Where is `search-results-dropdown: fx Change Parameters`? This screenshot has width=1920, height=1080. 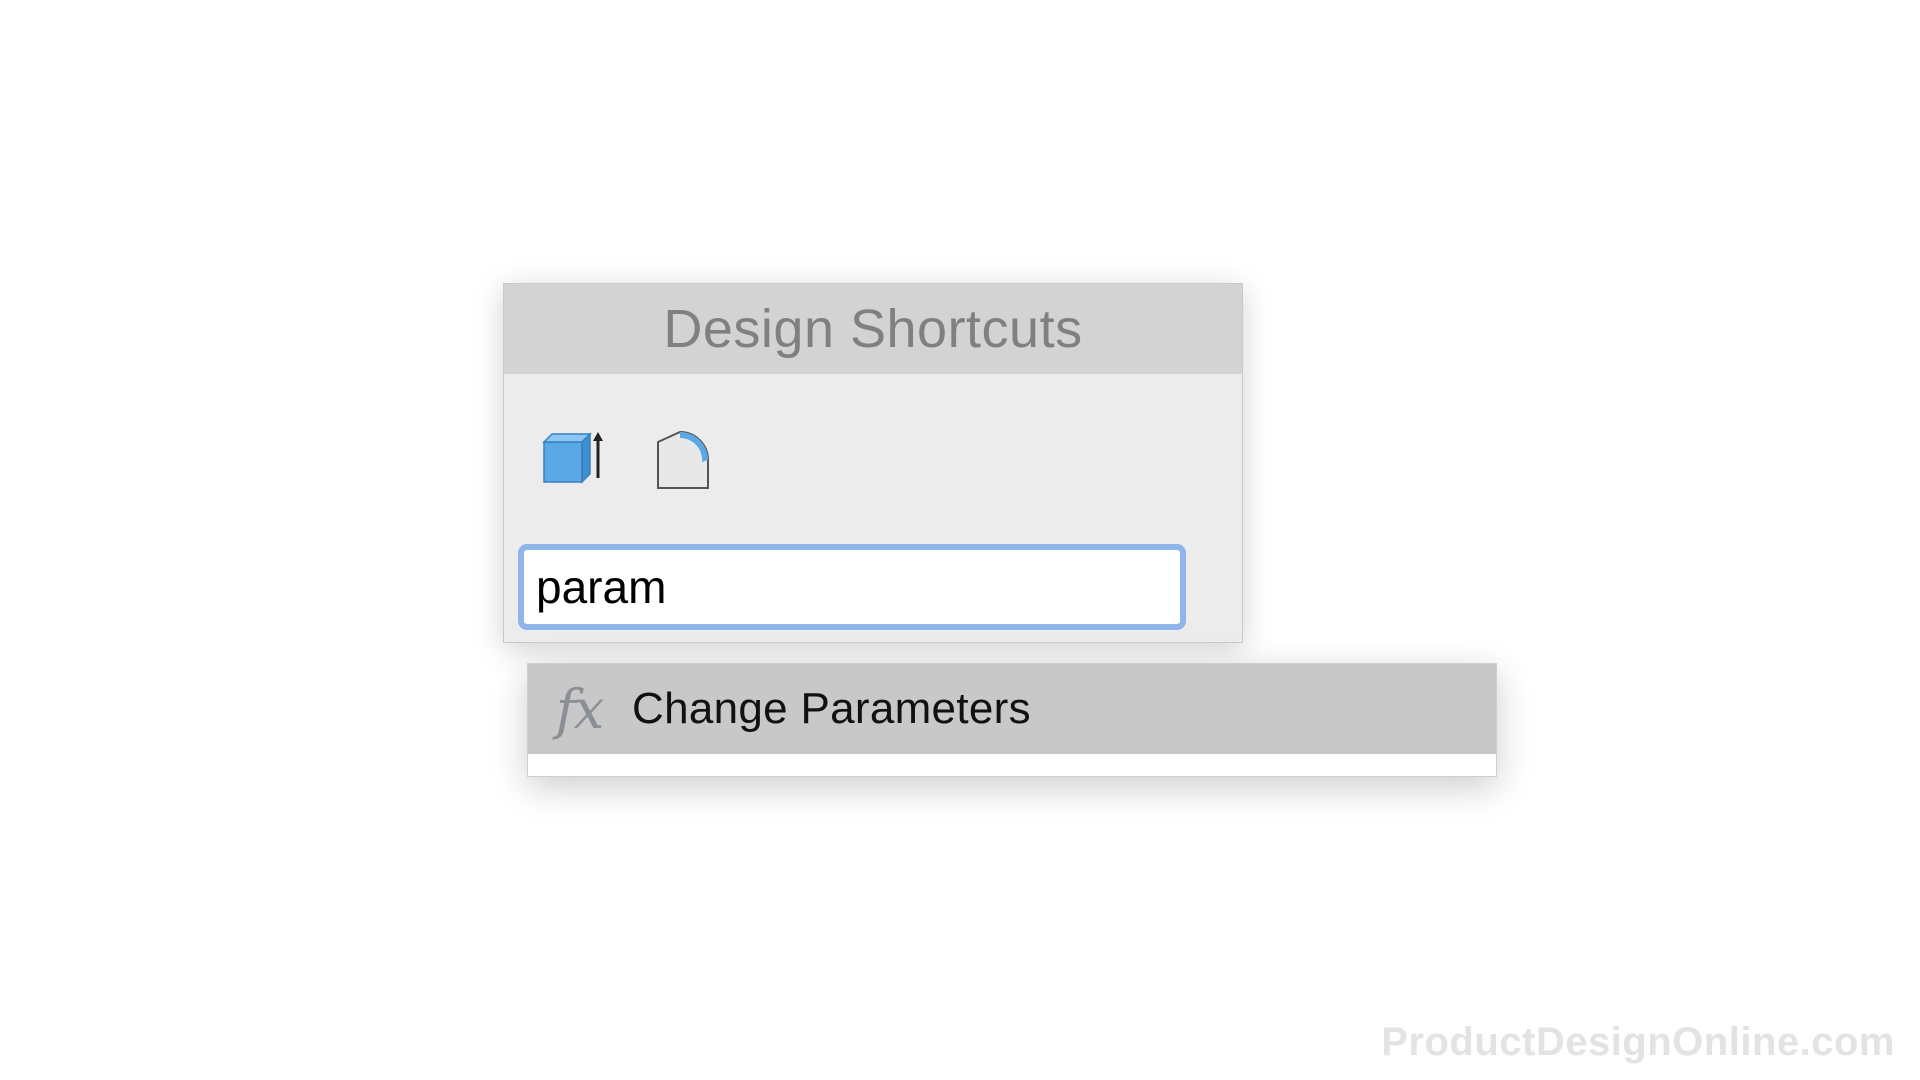
search-results-dropdown: fx Change Parameters is located at coordinates (1012, 720).